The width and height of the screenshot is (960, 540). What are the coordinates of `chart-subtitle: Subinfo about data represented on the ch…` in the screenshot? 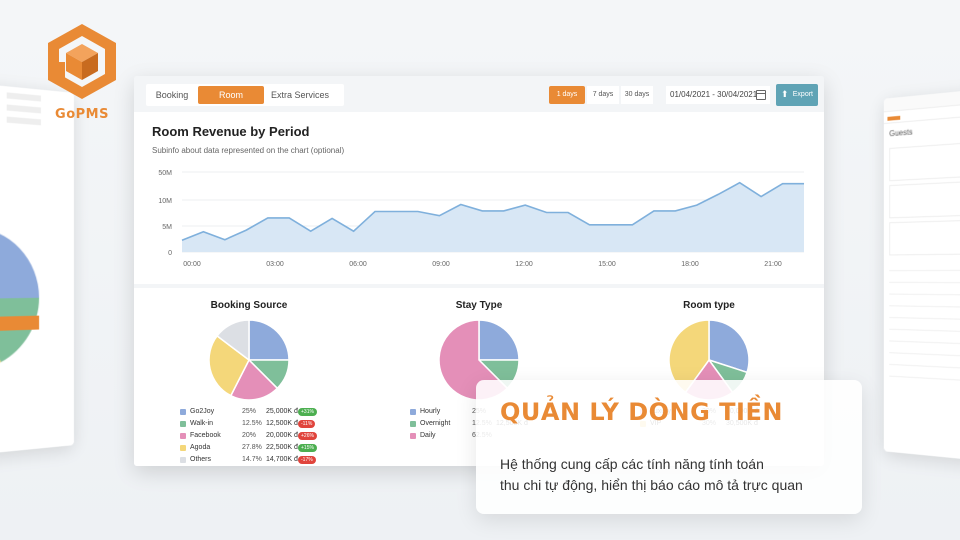 It's located at (248, 150).